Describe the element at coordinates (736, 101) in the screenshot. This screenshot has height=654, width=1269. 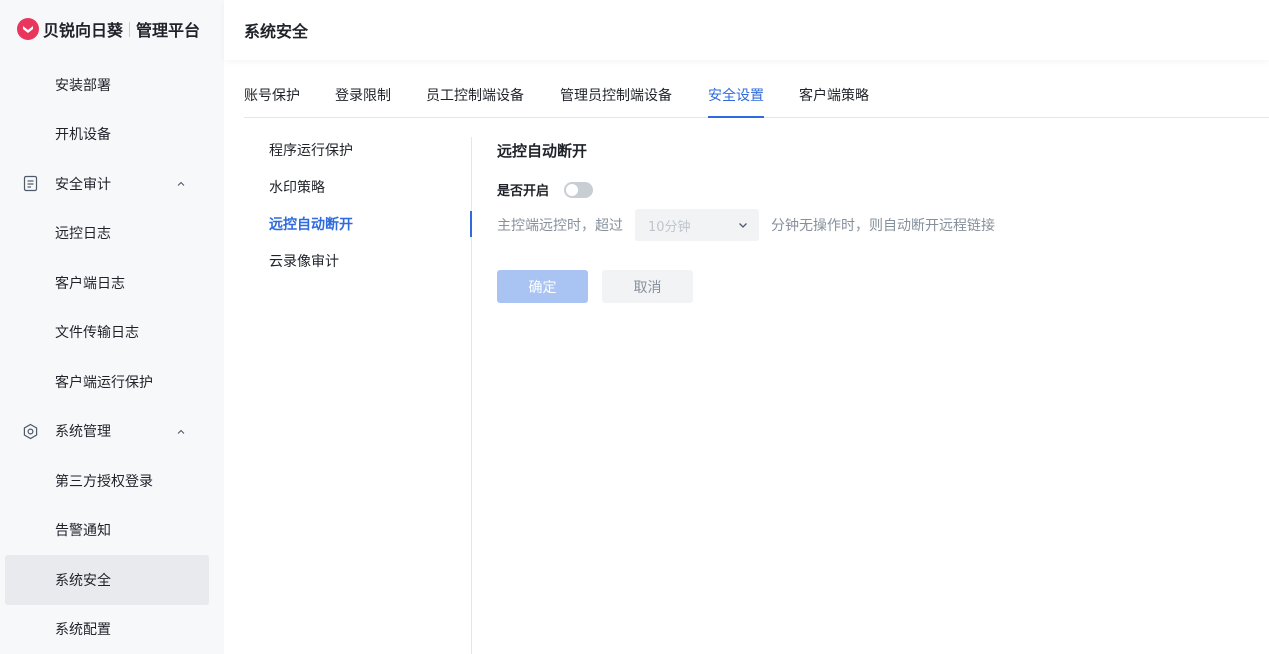
I see `tab-security-settings: 安全设置` at that location.